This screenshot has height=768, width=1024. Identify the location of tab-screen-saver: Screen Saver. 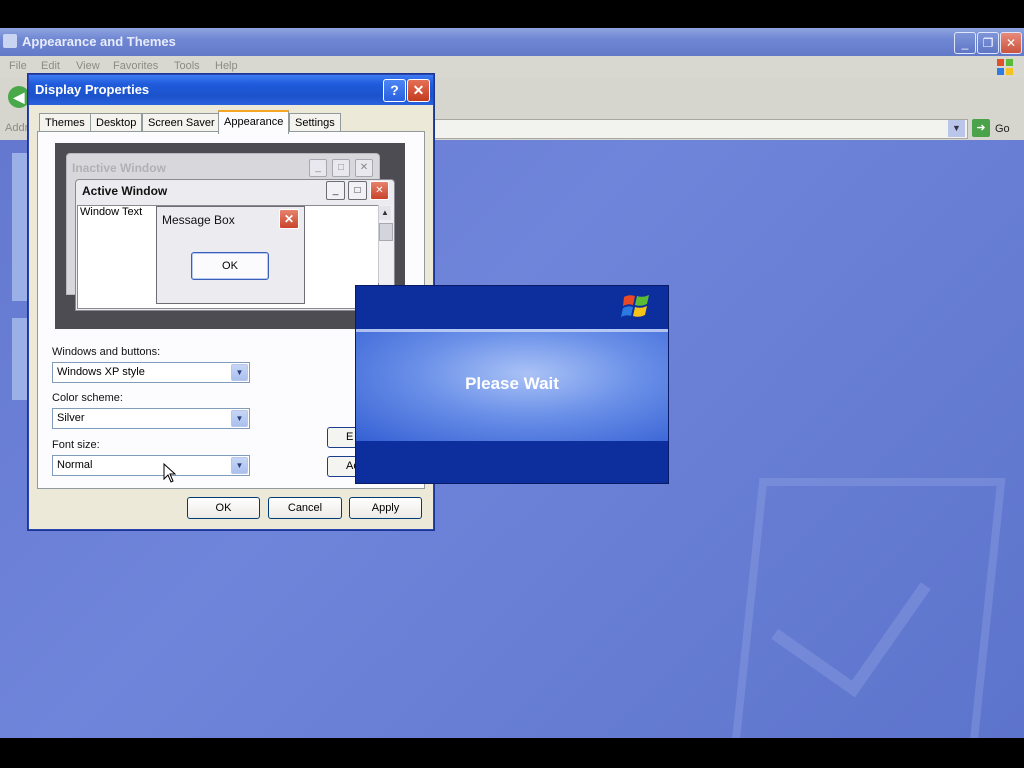
(181, 122).